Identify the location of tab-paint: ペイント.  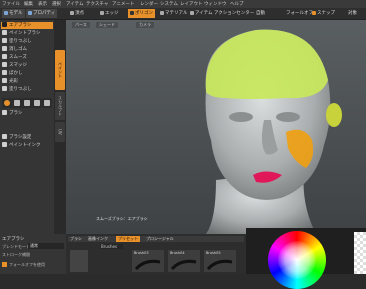
(60, 70).